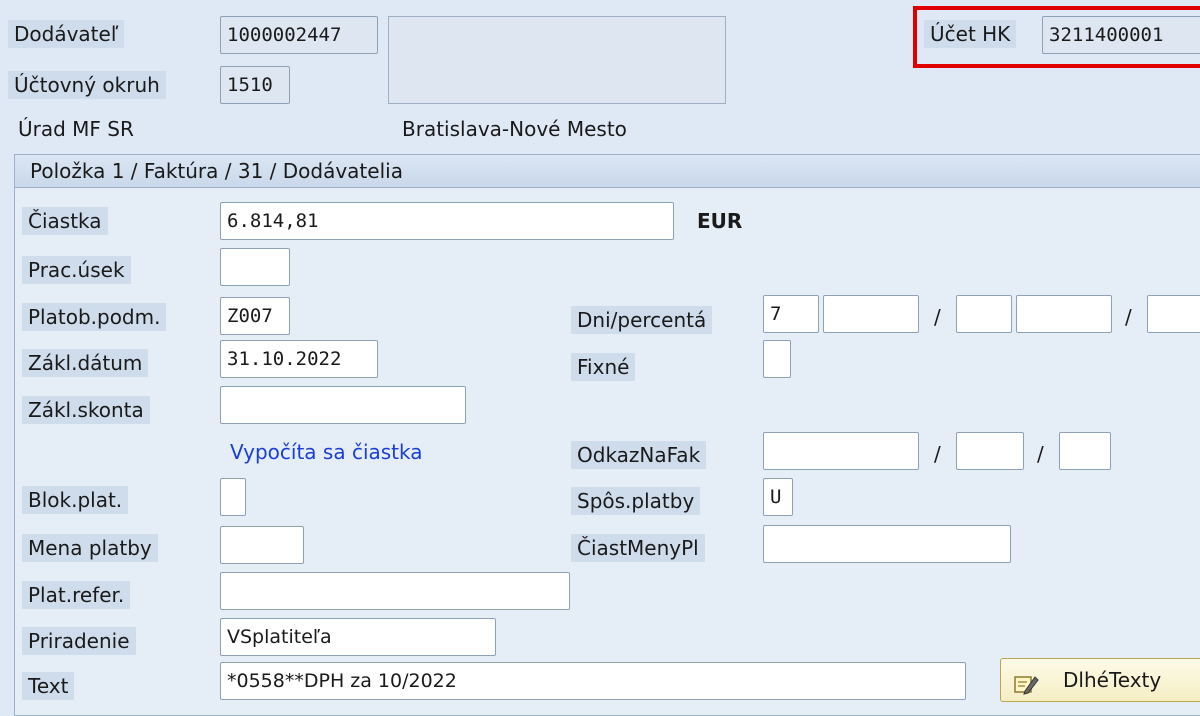  Describe the element at coordinates (65, 221) in the screenshot. I see `amount-label: Čiastka` at that location.